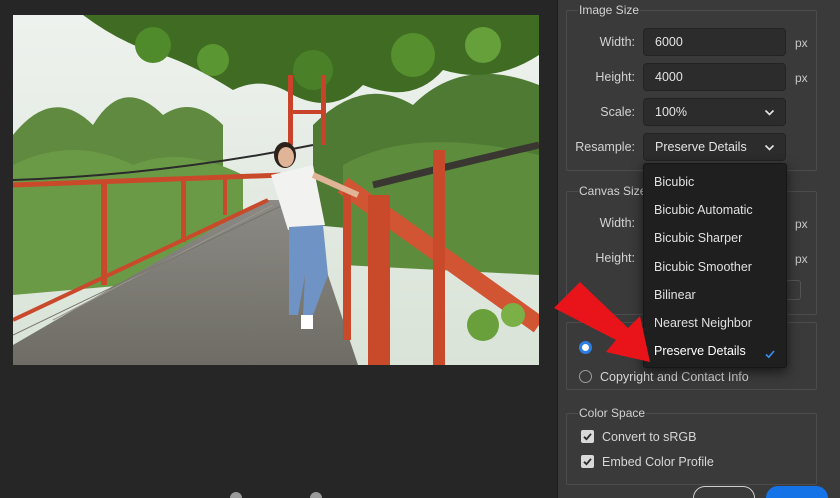 Image resolution: width=840 pixels, height=498 pixels. What do you see at coordinates (602, 322) in the screenshot?
I see `red-arrow-icon` at bounding box center [602, 322].